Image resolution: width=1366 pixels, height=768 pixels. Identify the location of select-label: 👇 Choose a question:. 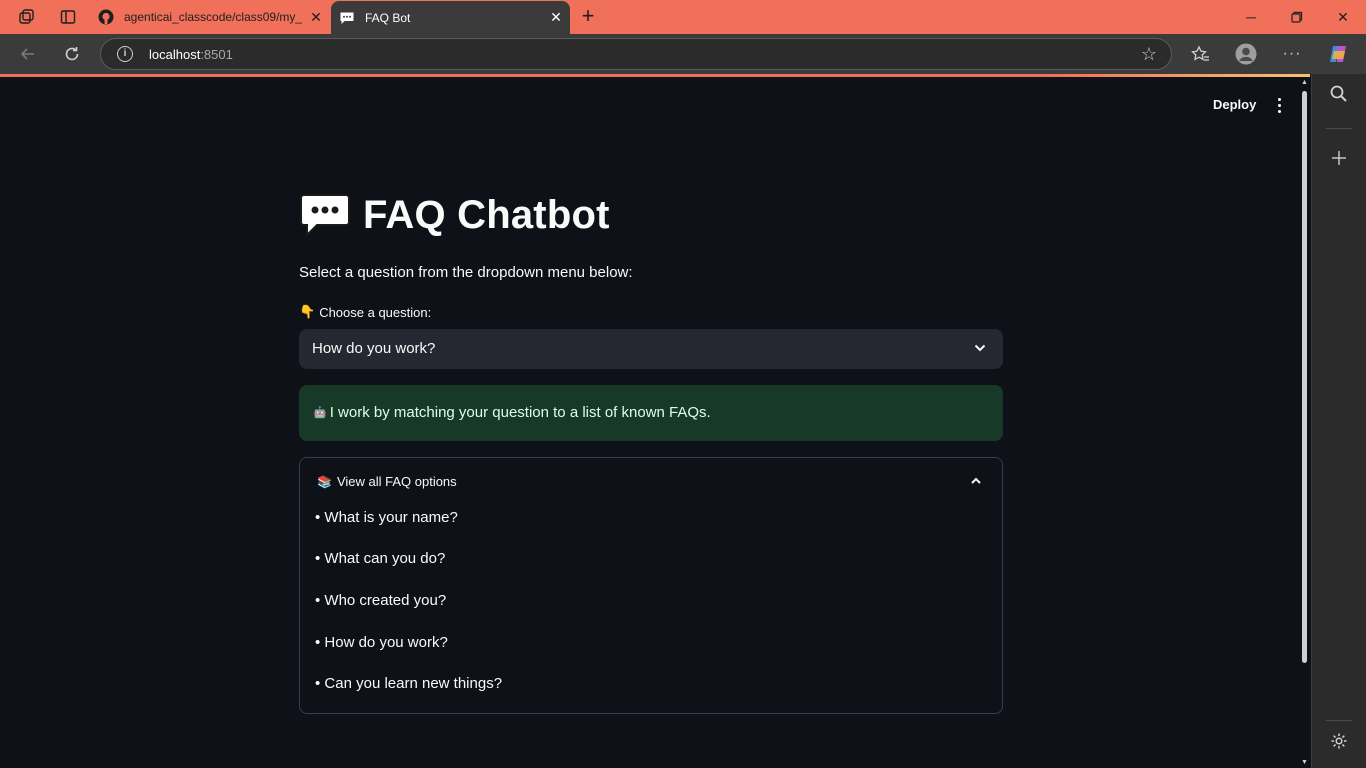
(365, 312).